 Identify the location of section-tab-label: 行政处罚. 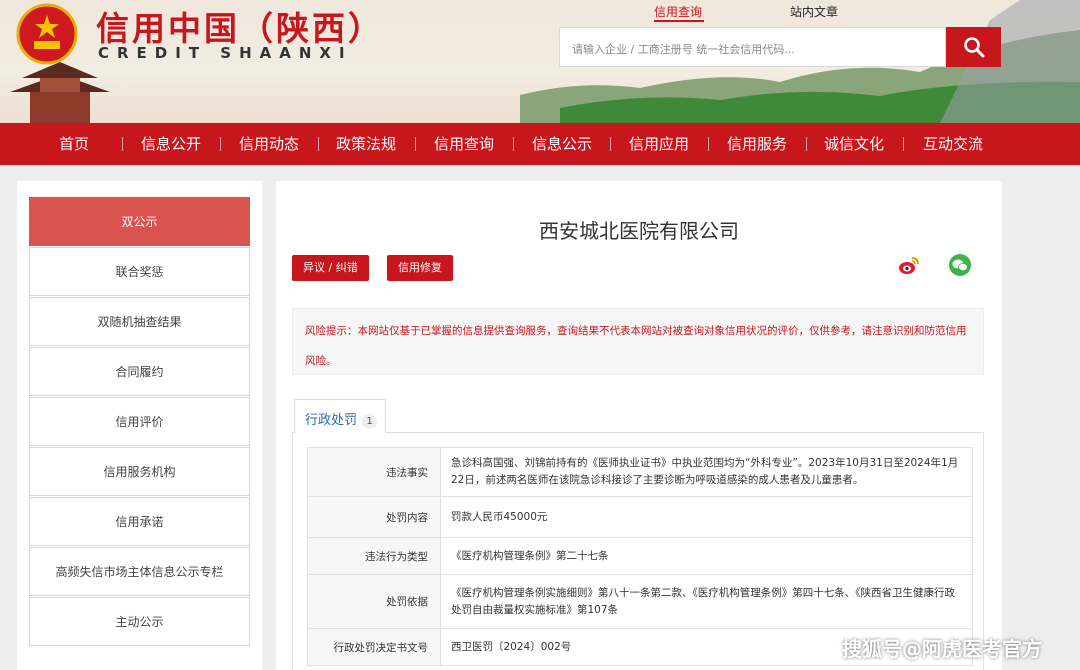
(331, 420).